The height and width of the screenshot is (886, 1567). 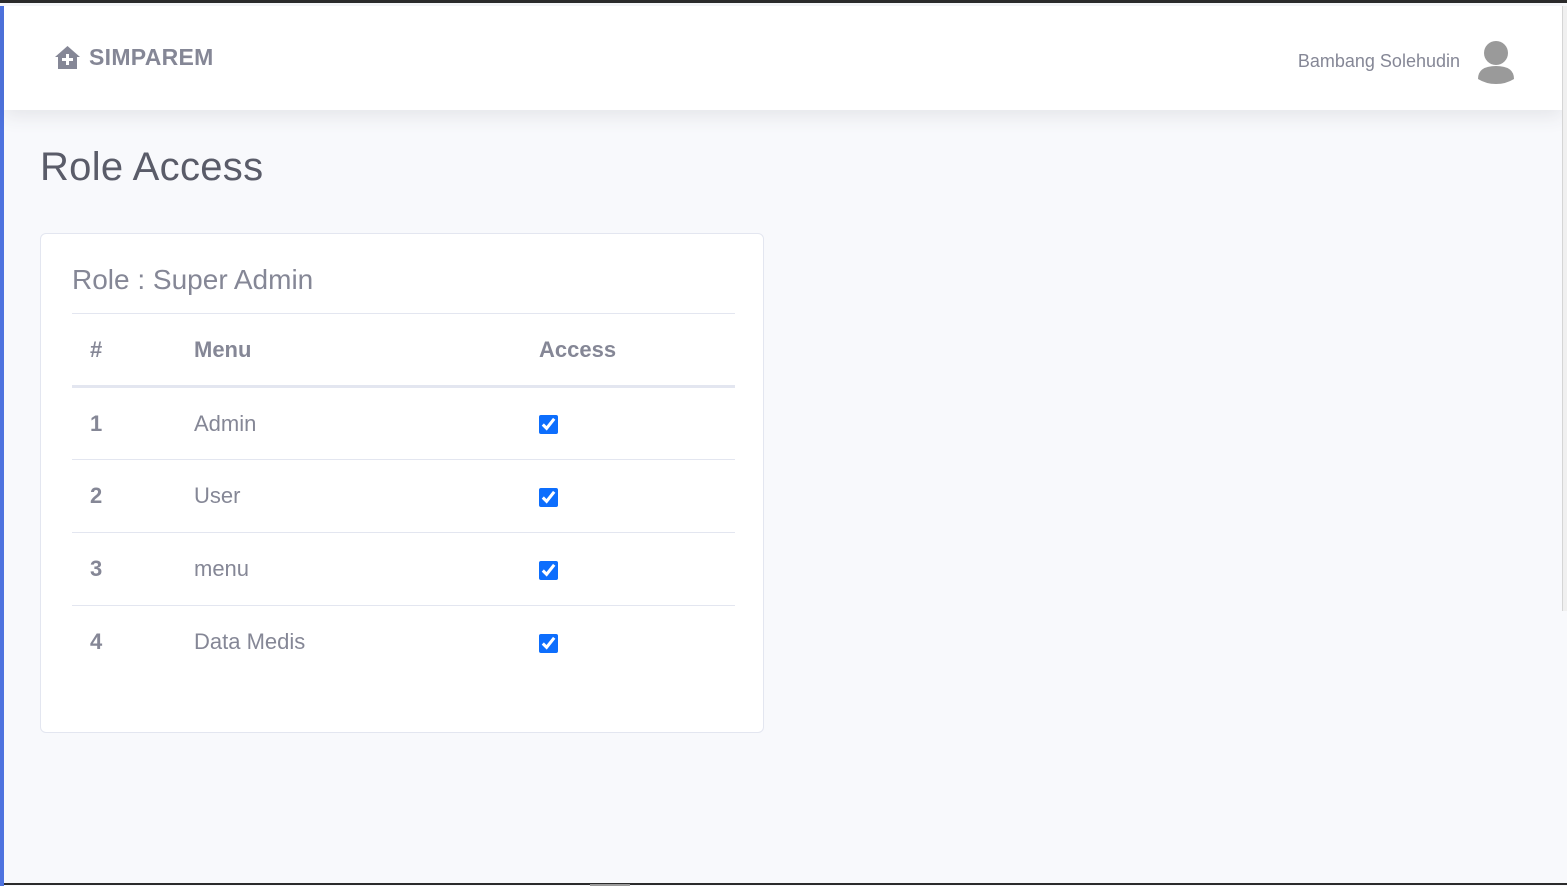 What do you see at coordinates (1378, 61) in the screenshot?
I see `user-name: Bambang Solehudin` at bounding box center [1378, 61].